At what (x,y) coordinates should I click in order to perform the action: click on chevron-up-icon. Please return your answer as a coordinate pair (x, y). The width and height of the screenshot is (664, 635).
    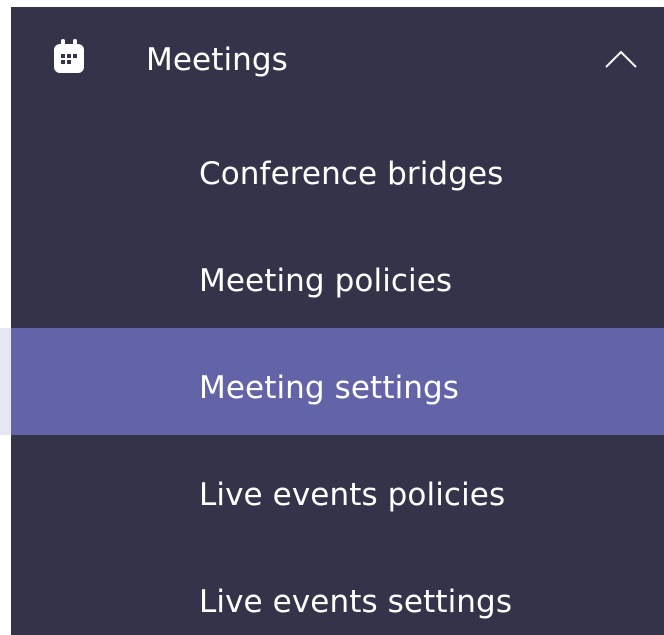
    Looking at the image, I should click on (621, 59).